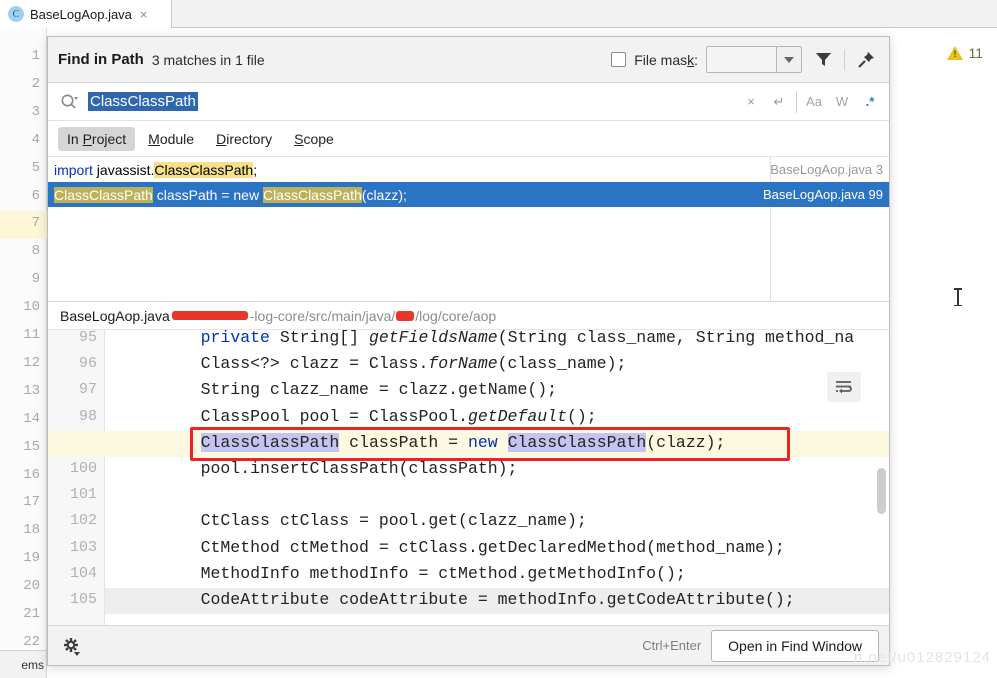 Image resolution: width=997 pixels, height=678 pixels. What do you see at coordinates (83, 495) in the screenshot?
I see `preview-line-number: 101` at bounding box center [83, 495].